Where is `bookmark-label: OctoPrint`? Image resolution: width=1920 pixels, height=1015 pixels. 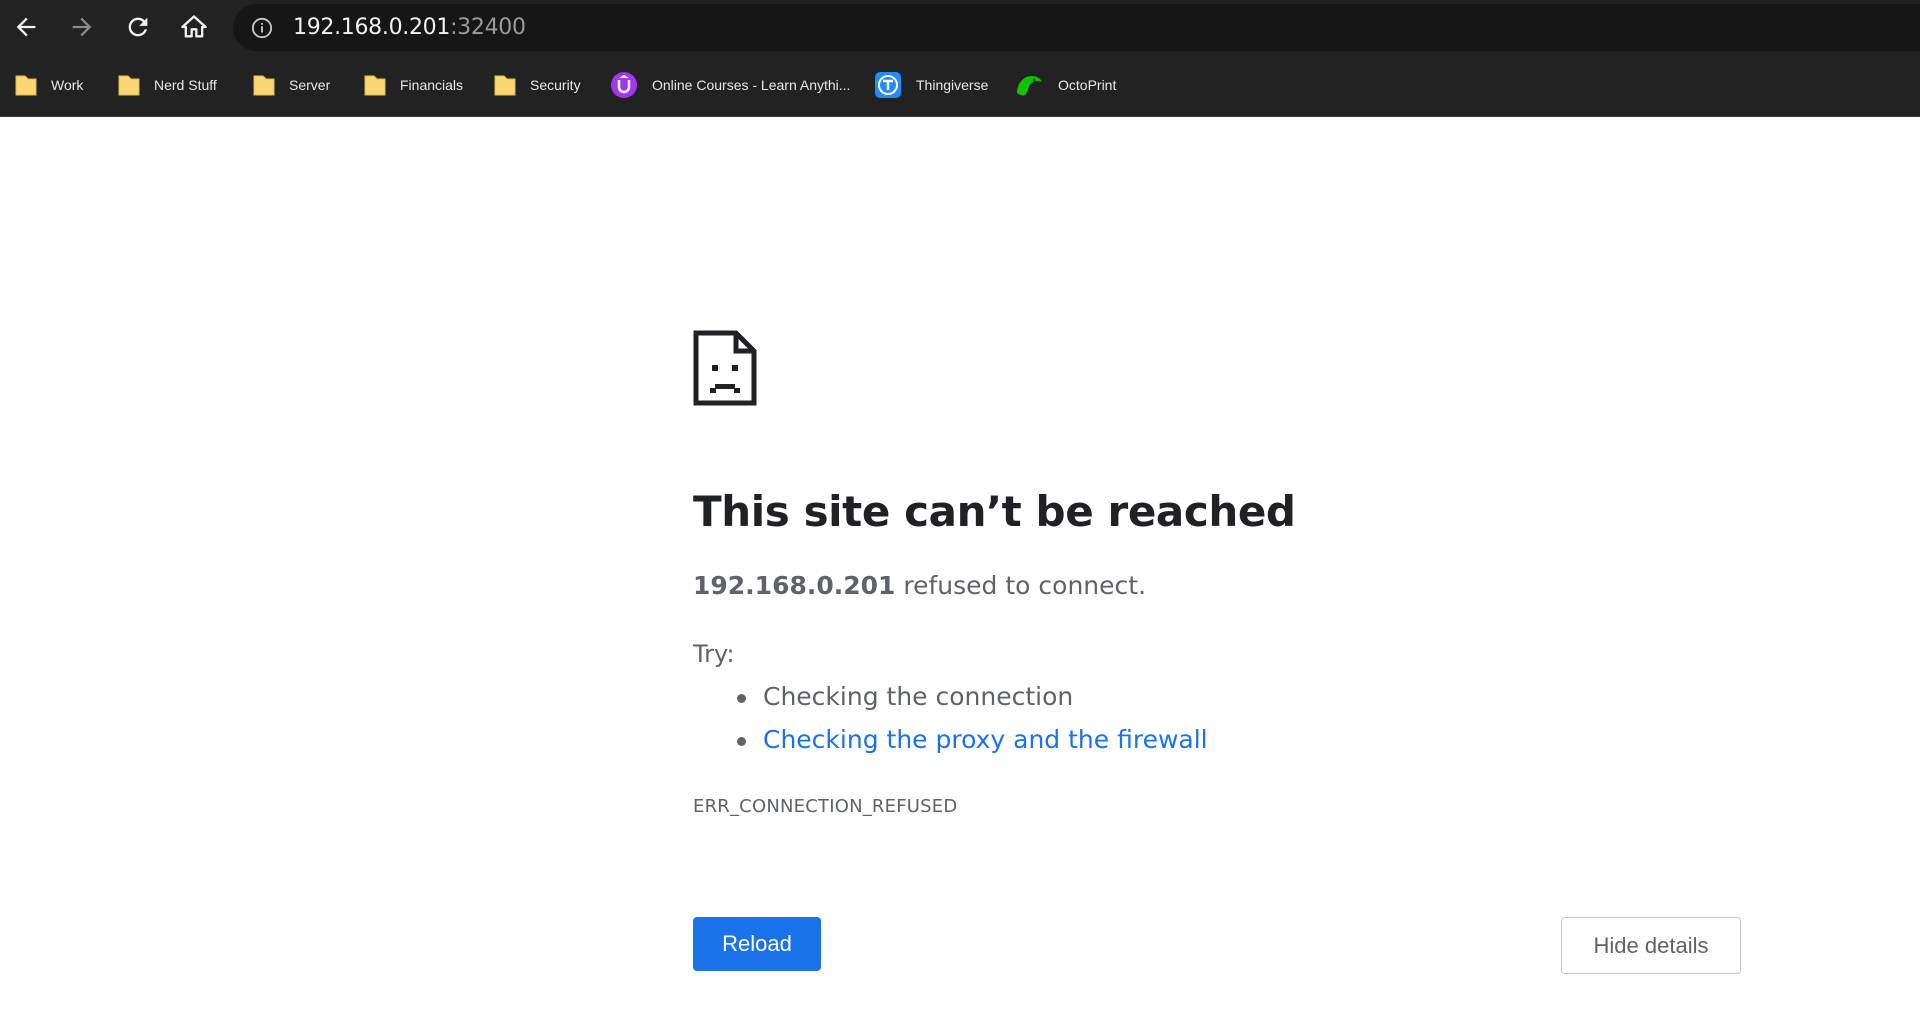
bookmark-label: OctoPrint is located at coordinates (1087, 85).